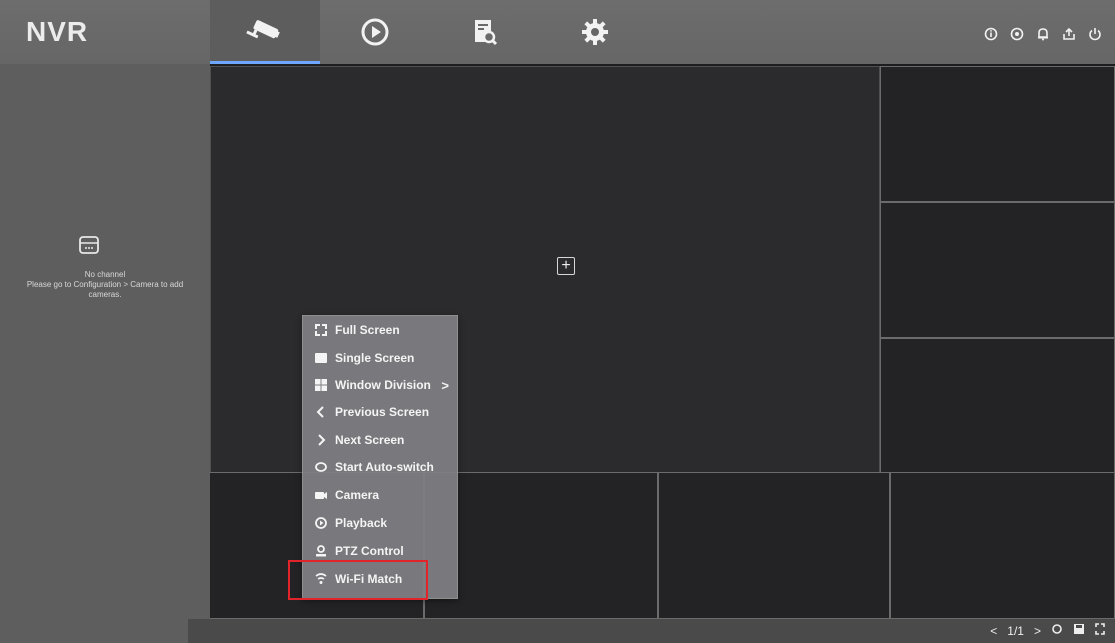  I want to click on grid-icon, so click(321, 385).